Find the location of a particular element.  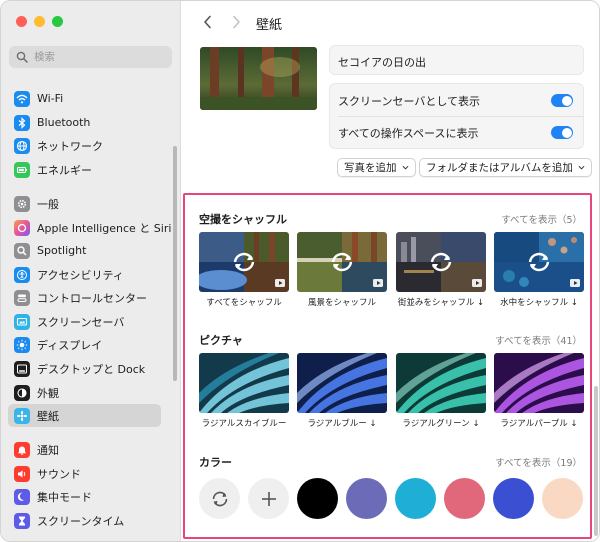

moon-icon is located at coordinates (22, 496).